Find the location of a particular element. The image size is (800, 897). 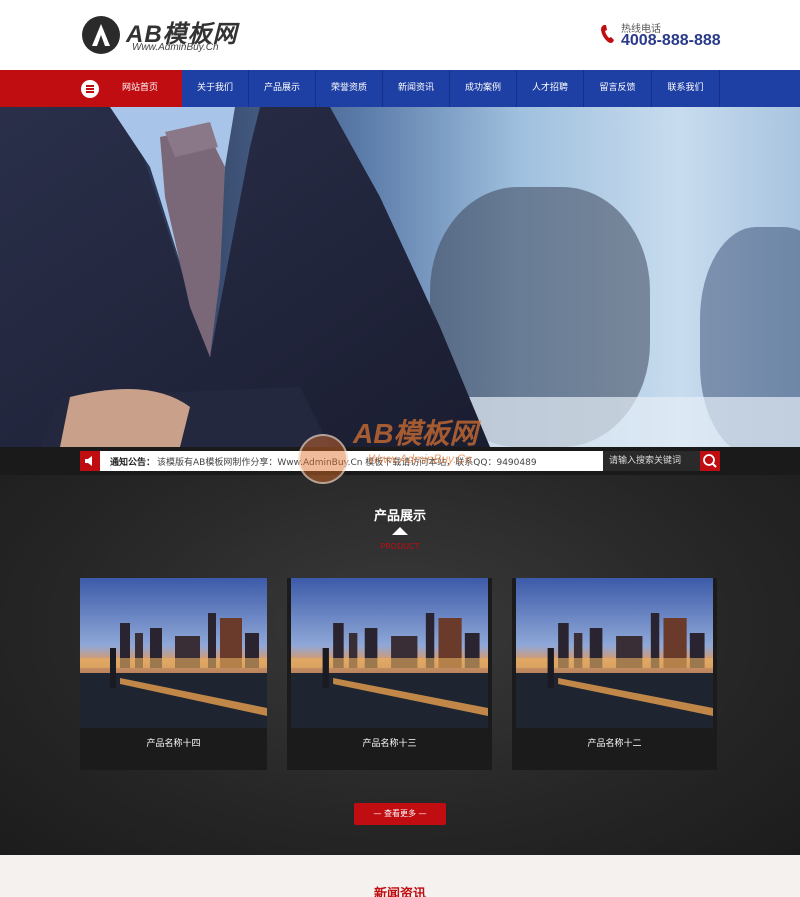

news-section: 新闻资讯 is located at coordinates (400, 876).